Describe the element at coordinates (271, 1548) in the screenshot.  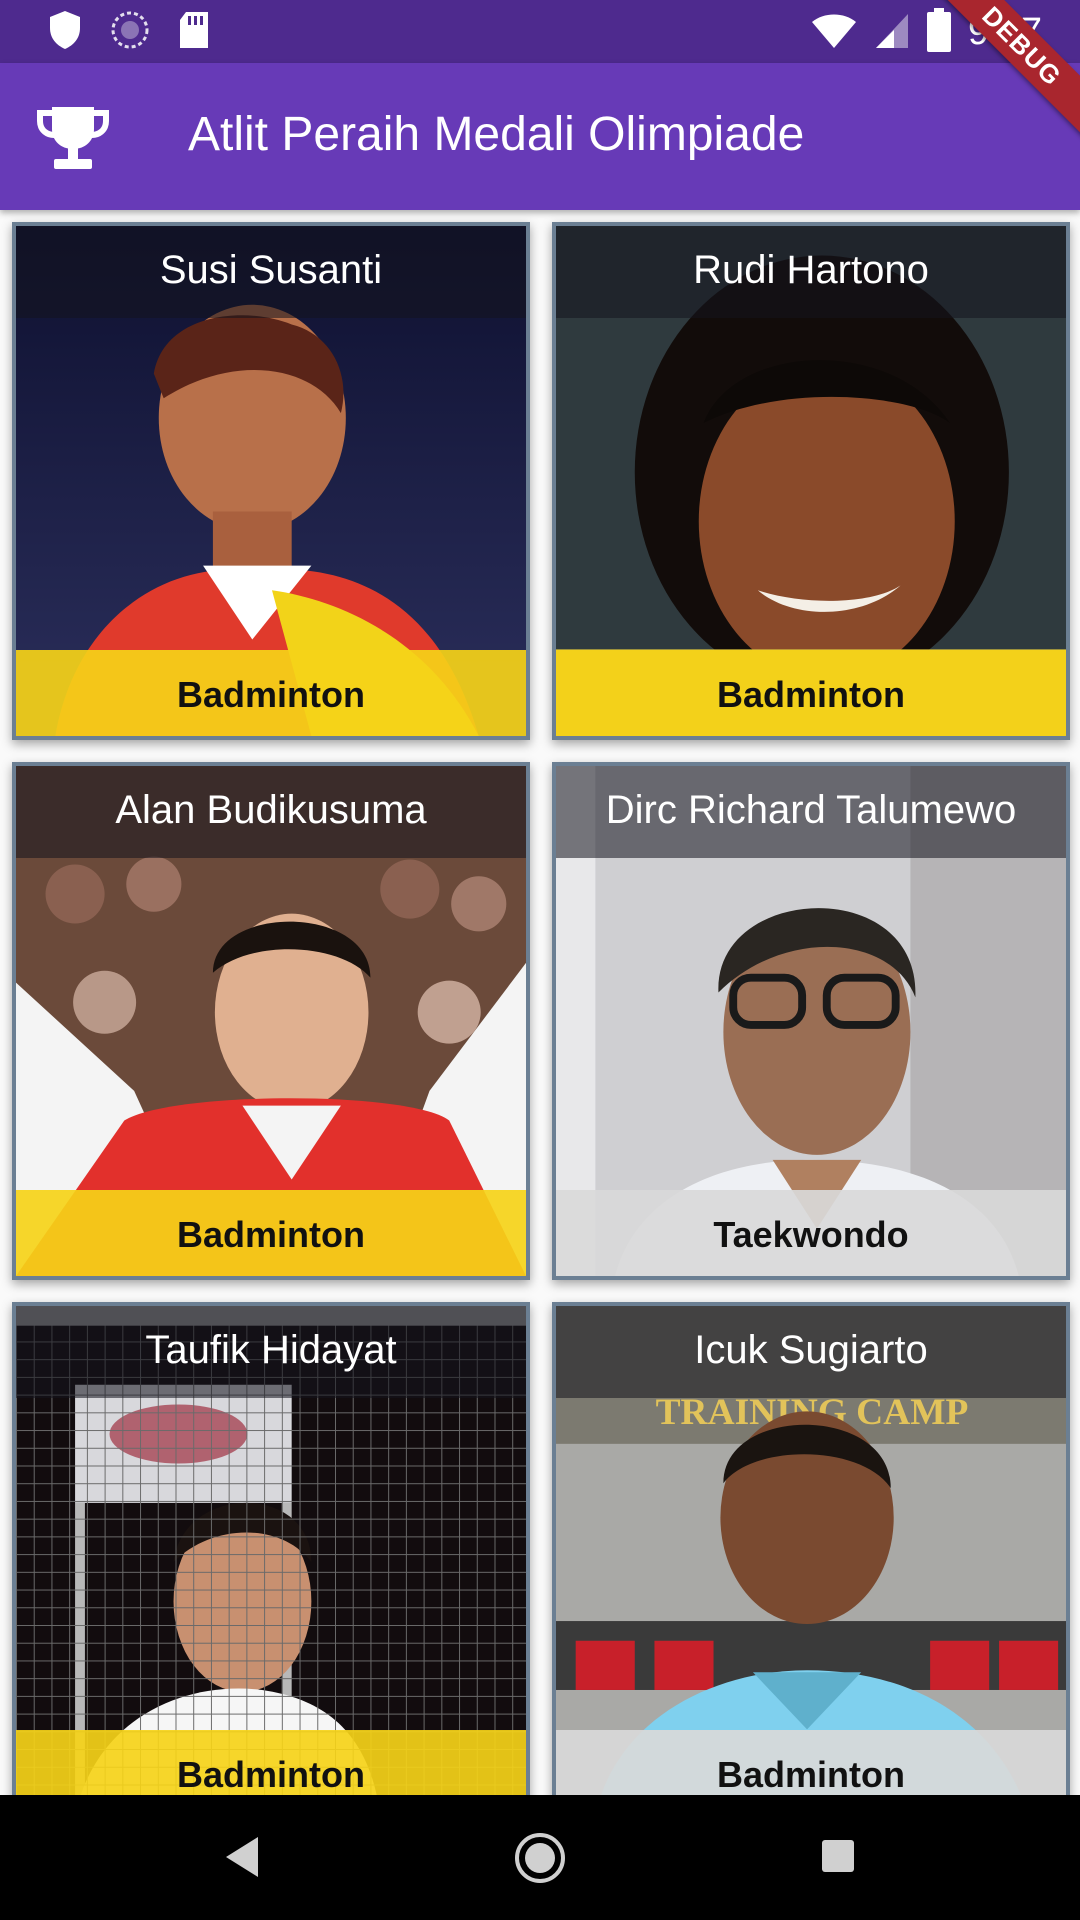
I see `athlete-card: Taufik Hidayat Badminton` at that location.